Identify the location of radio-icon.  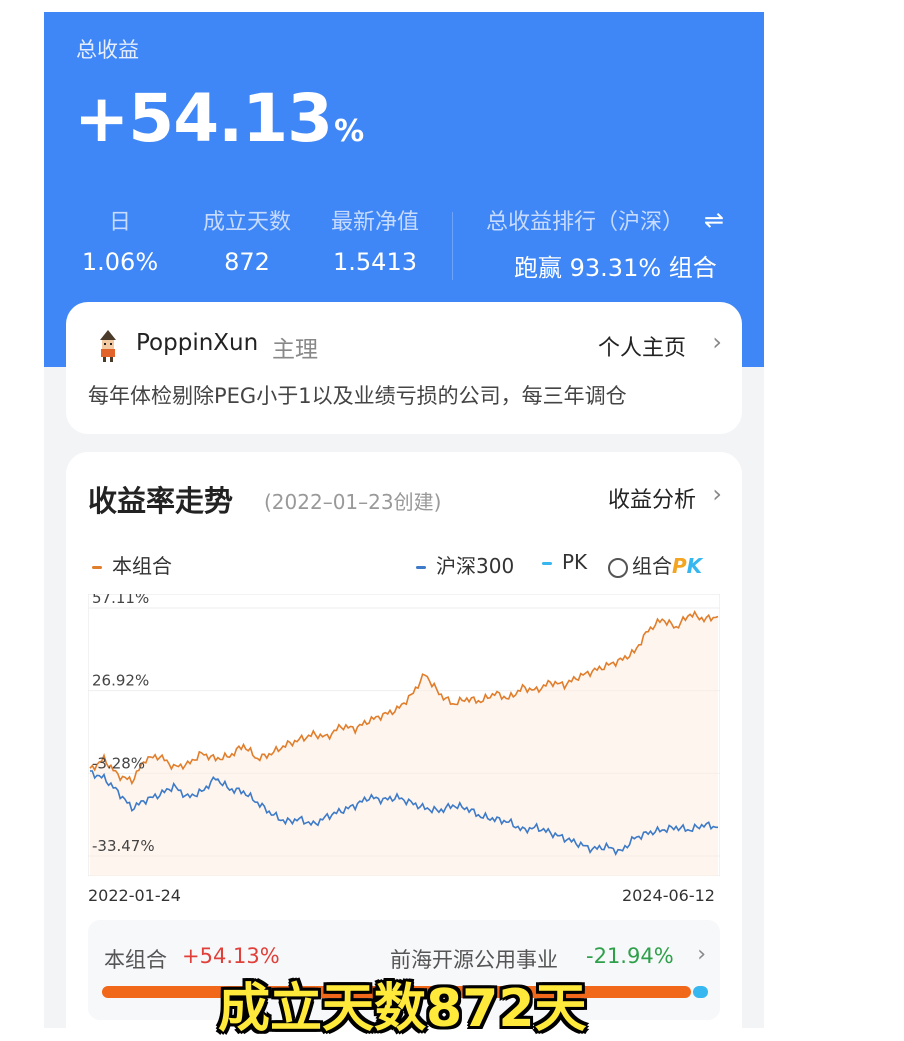
(618, 567).